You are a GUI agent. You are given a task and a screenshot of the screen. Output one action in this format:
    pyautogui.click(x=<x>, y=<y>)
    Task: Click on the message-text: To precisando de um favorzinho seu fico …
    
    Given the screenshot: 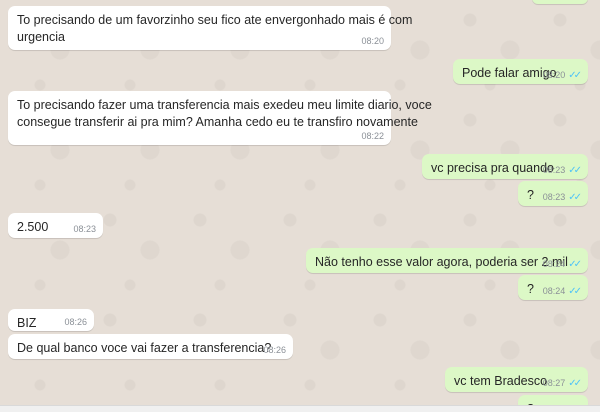 What is the action you would take?
    pyautogui.click(x=215, y=20)
    